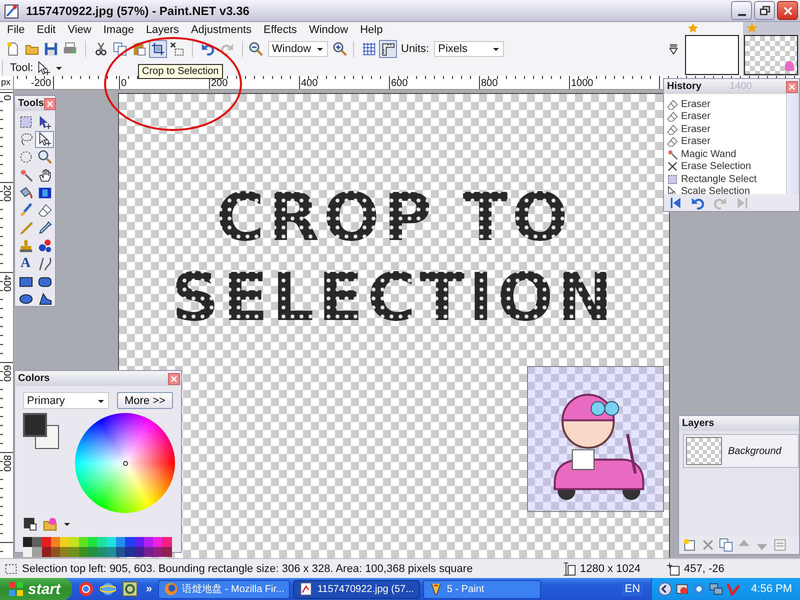 This screenshot has width=800, height=600. What do you see at coordinates (66, 400) in the screenshot?
I see `color-mode-dropdown: Primary` at bounding box center [66, 400].